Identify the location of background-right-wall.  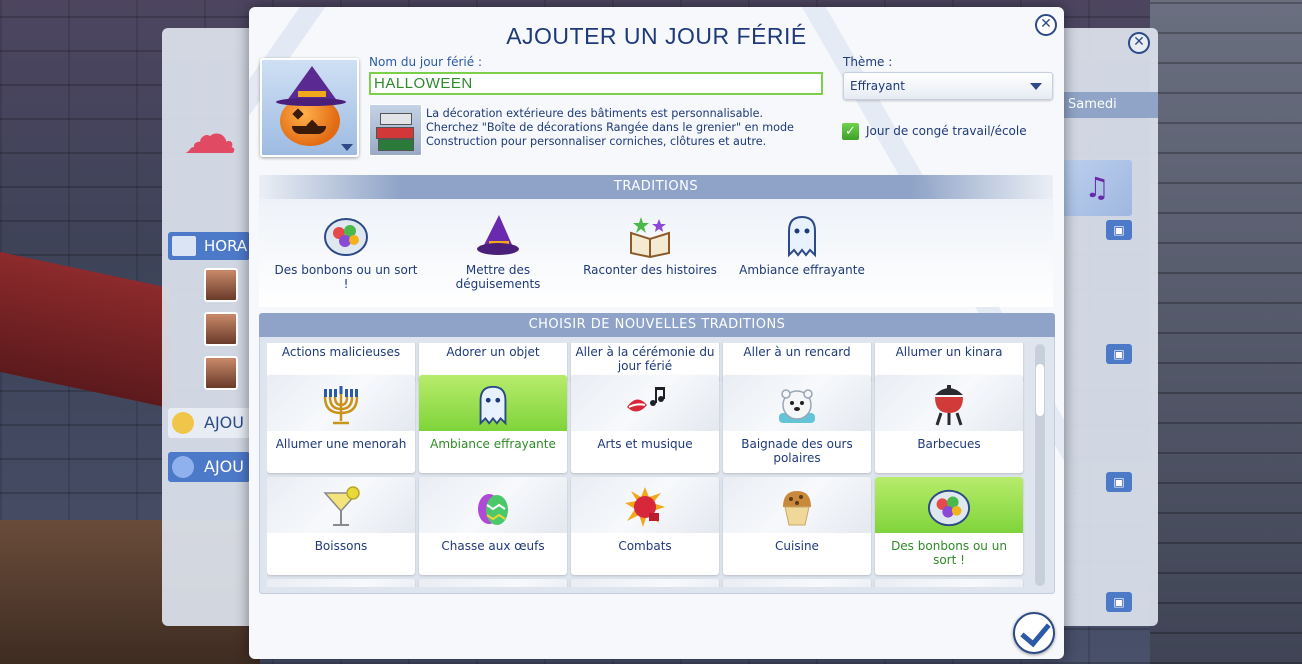
(1226, 332).